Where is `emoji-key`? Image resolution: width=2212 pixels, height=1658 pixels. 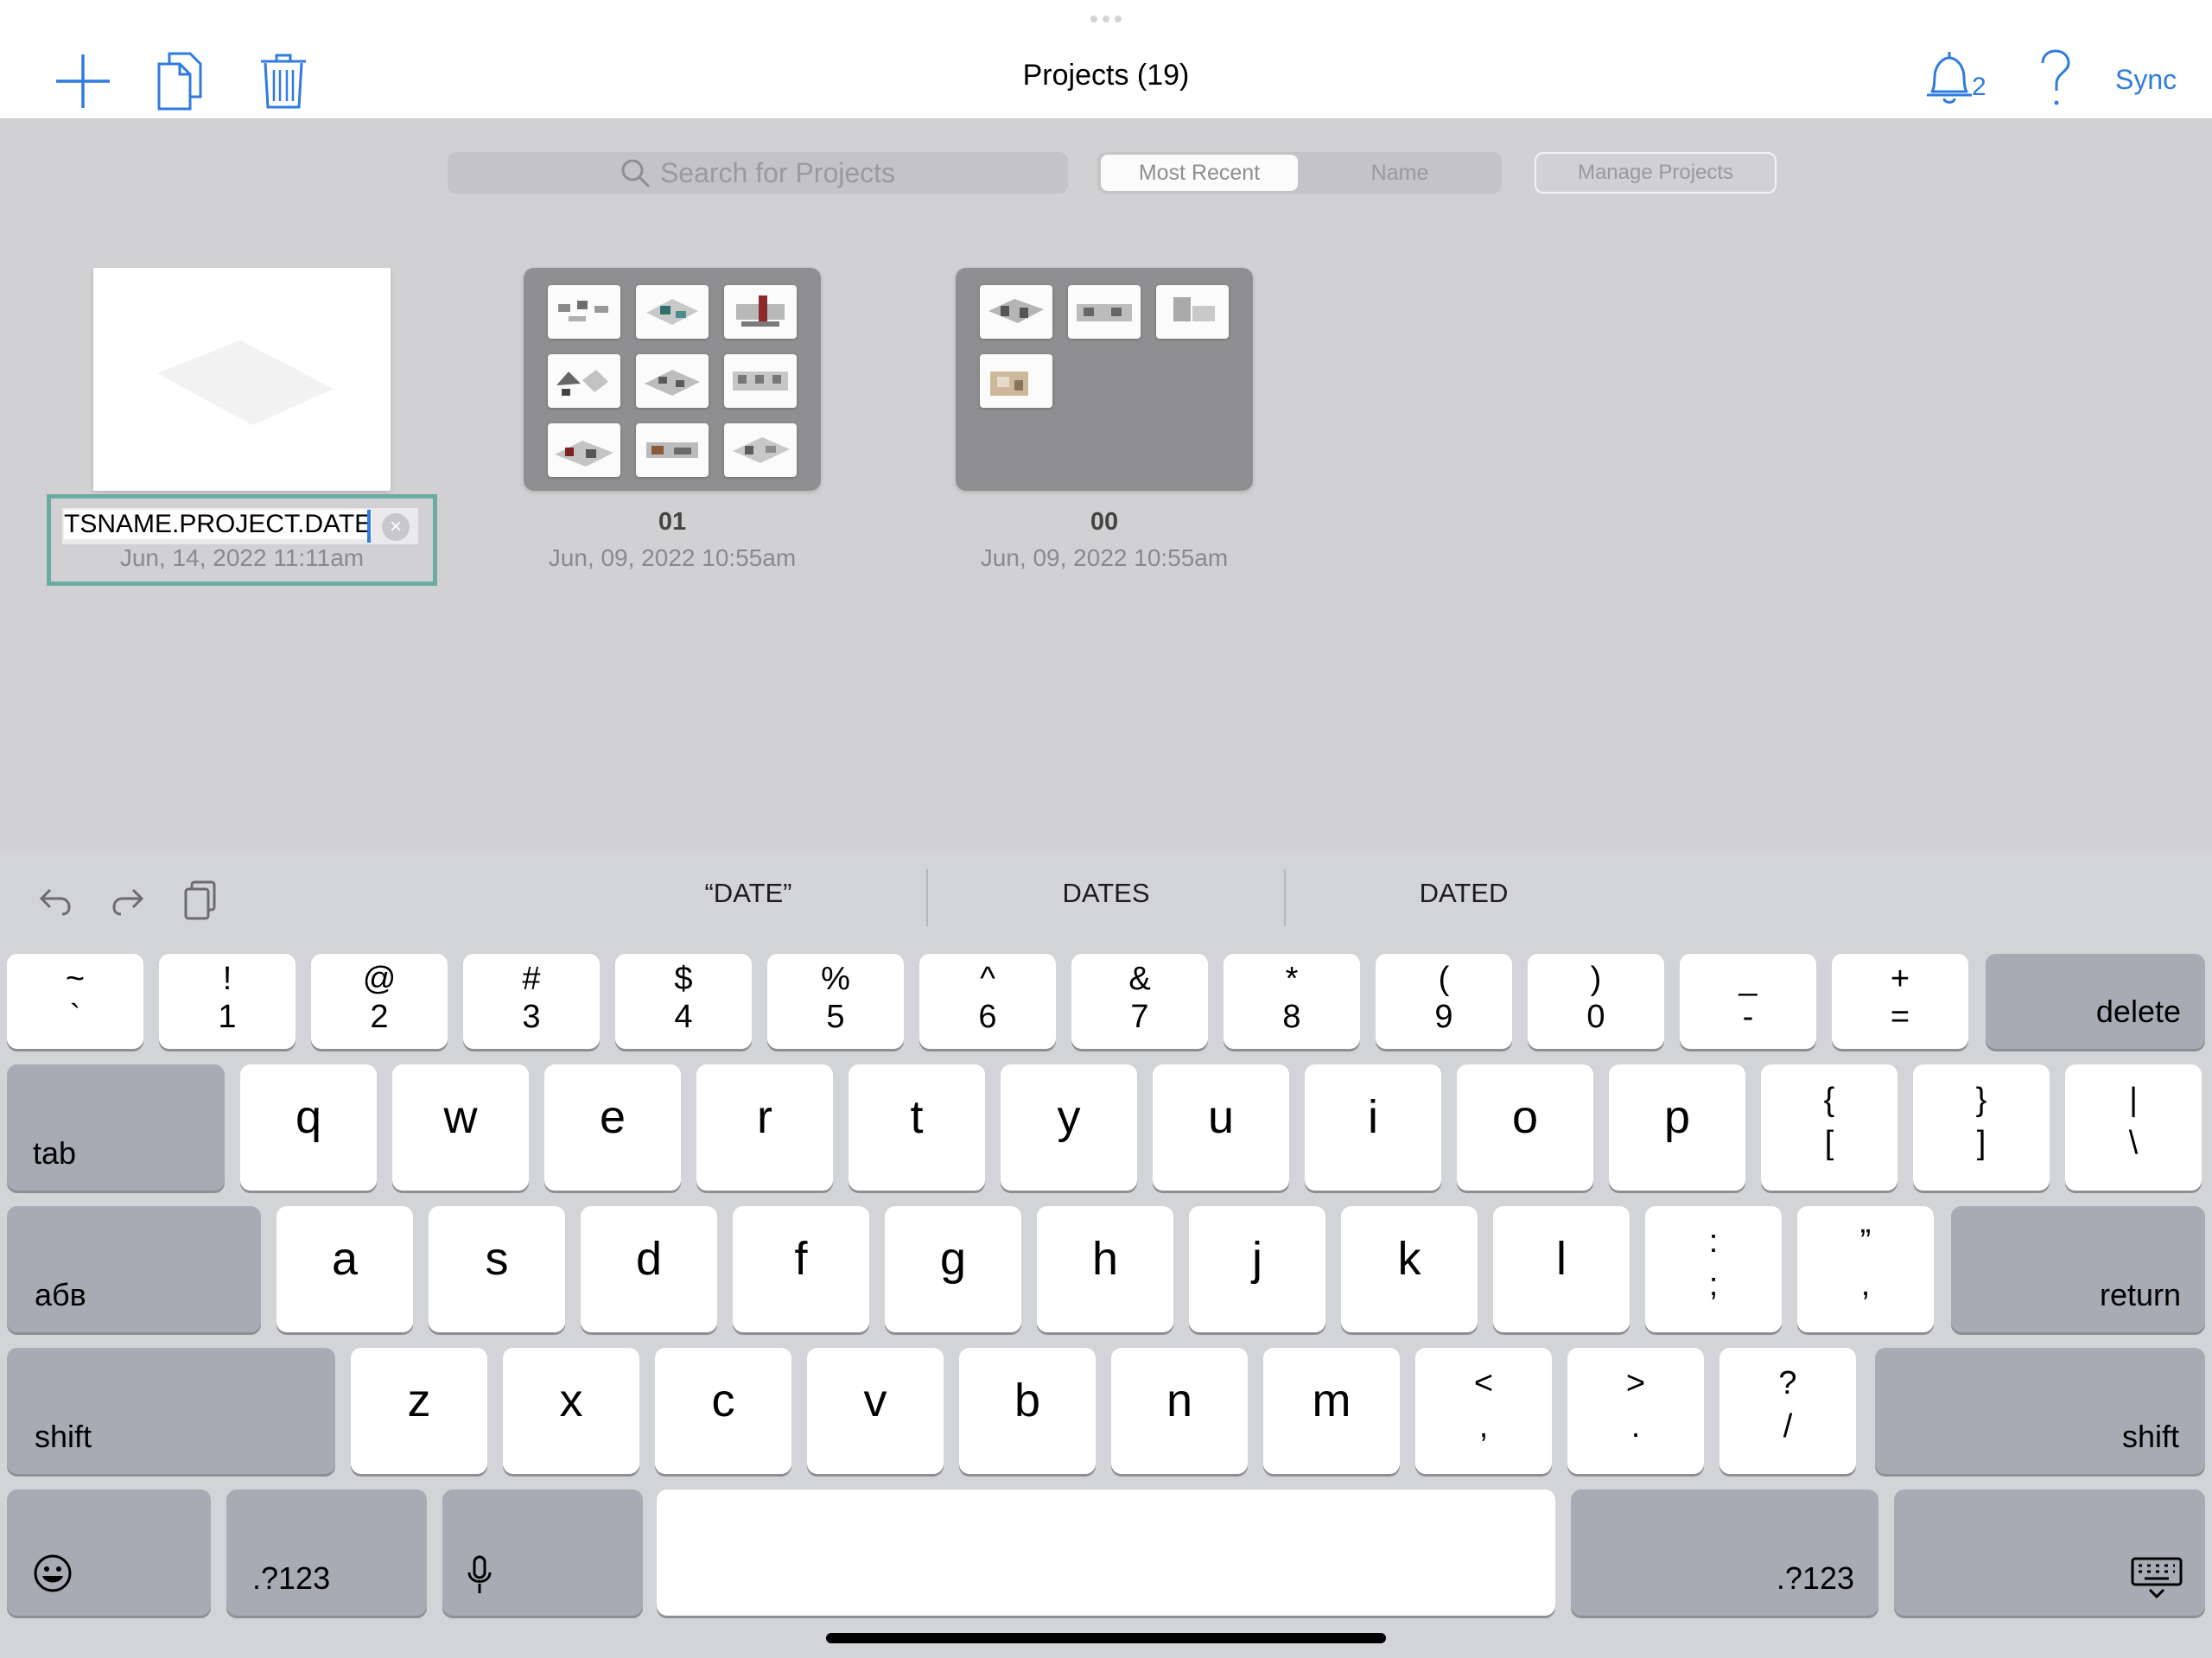
emoji-key is located at coordinates (109, 1553).